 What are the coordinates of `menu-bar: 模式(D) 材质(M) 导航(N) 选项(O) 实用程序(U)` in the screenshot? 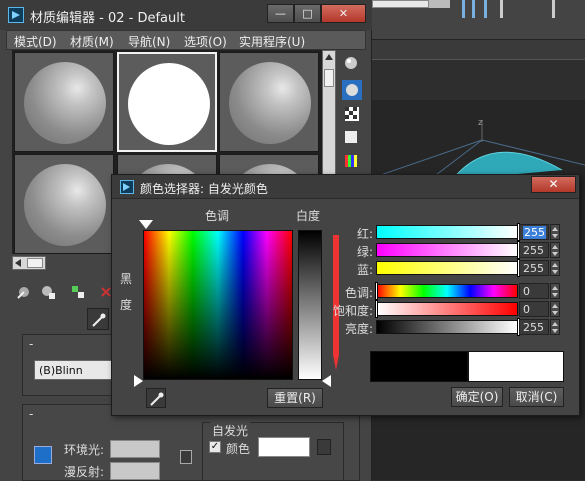 It's located at (186, 40).